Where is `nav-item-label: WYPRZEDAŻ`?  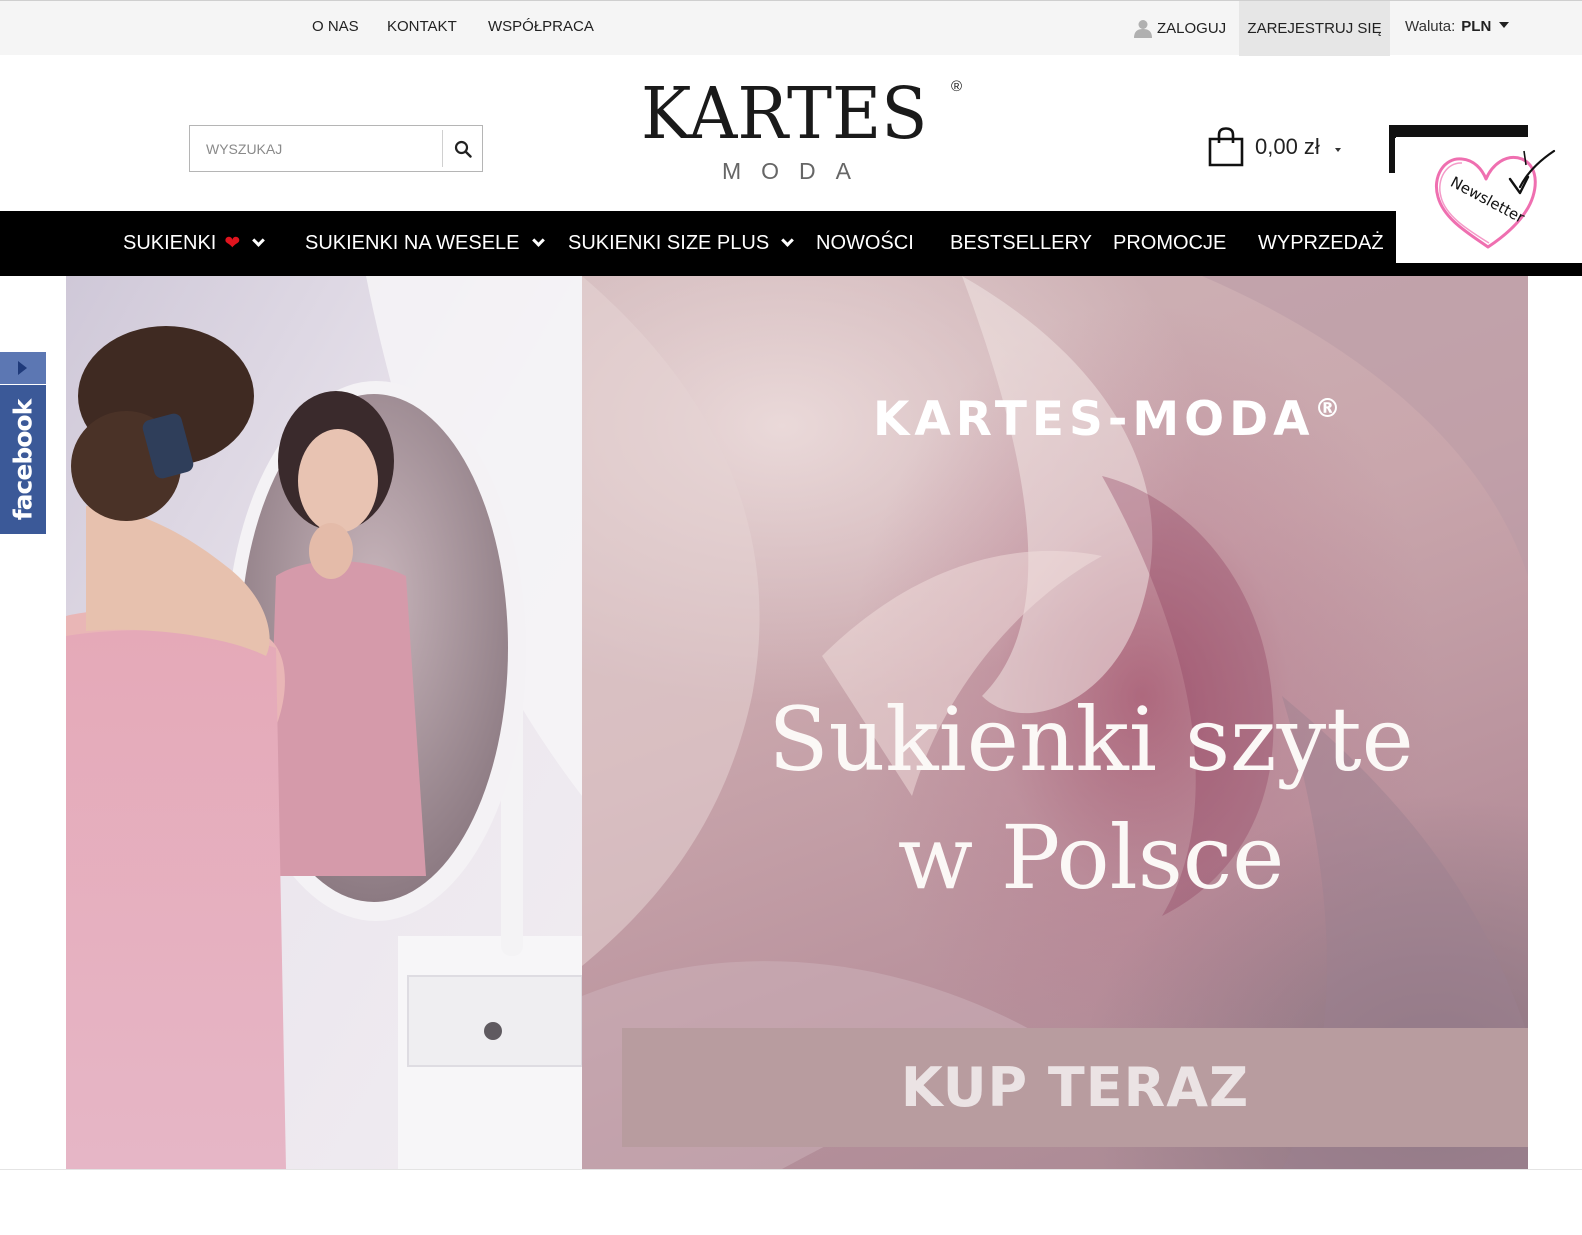
nav-item-label: WYPRZEDAŻ is located at coordinates (1321, 243).